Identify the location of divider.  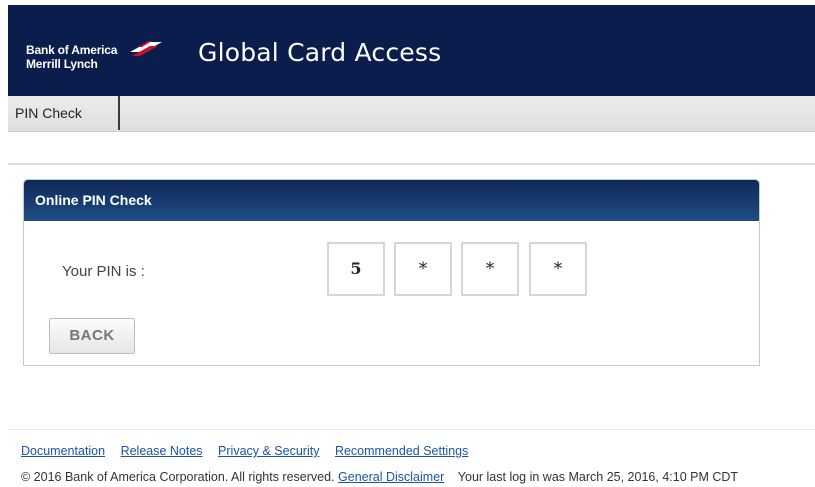
(411, 164).